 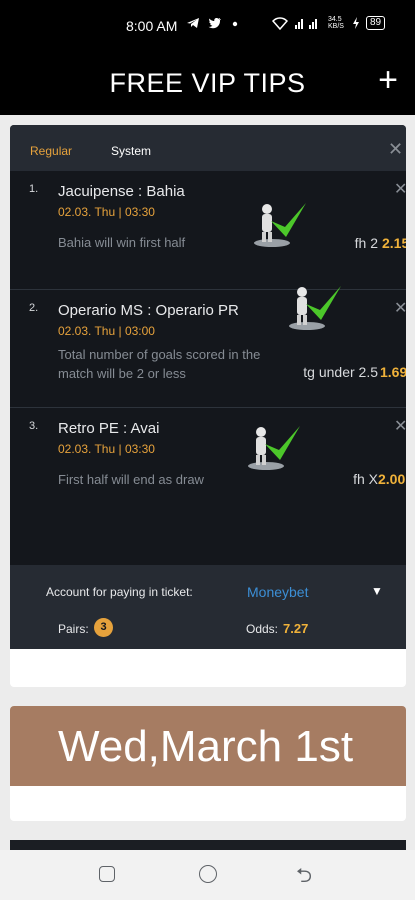 I want to click on chevron-down-icon: ▼, so click(x=377, y=591).